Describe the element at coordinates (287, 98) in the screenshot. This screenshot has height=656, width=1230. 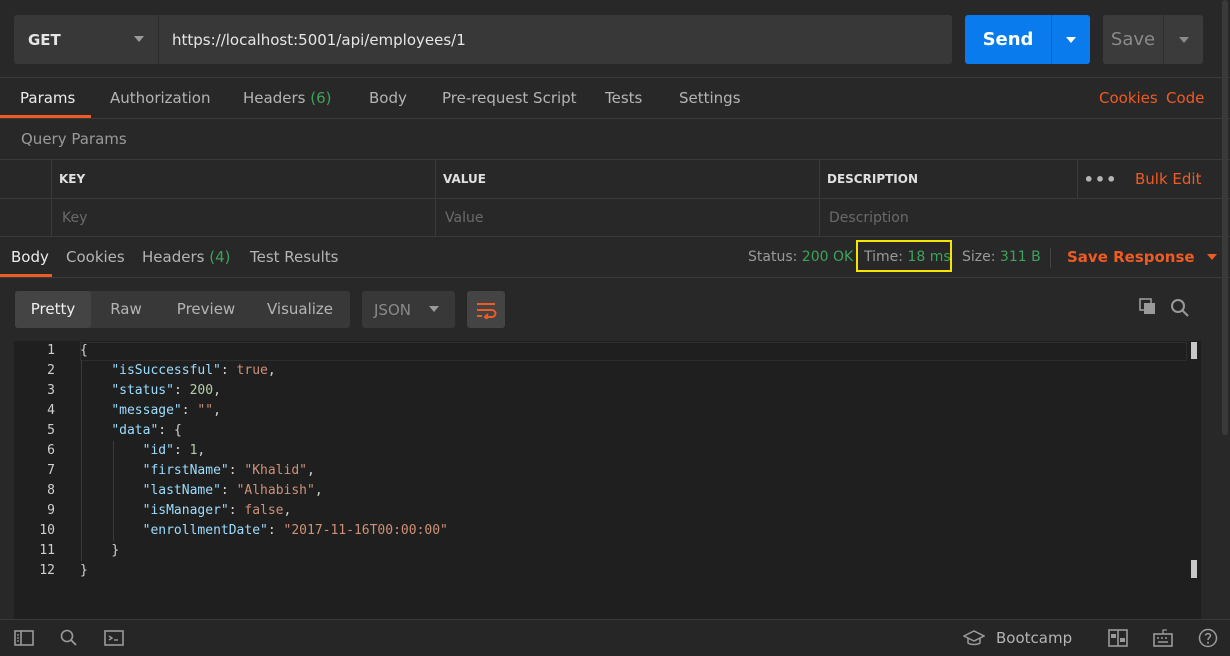
I see `tab-headers: Headers (6)` at that location.